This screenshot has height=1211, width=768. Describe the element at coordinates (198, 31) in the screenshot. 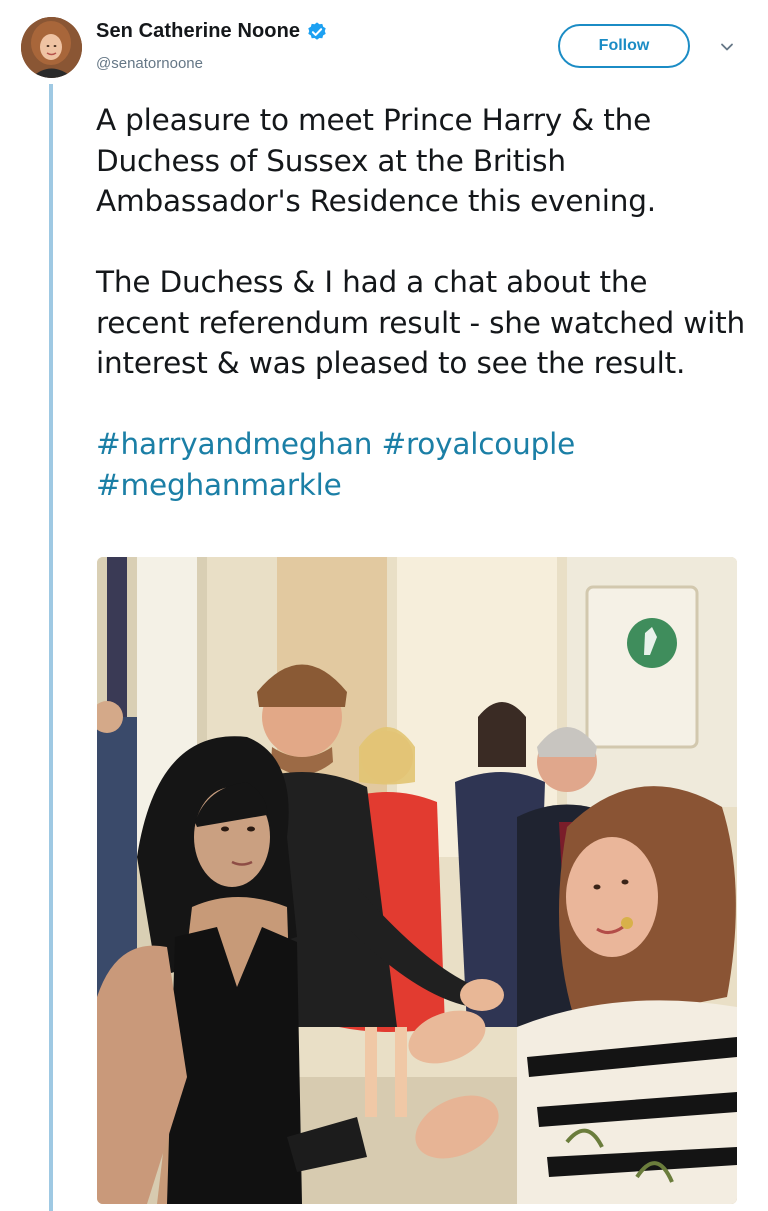

I see `author-display-name: Sen Catherine Noone` at that location.